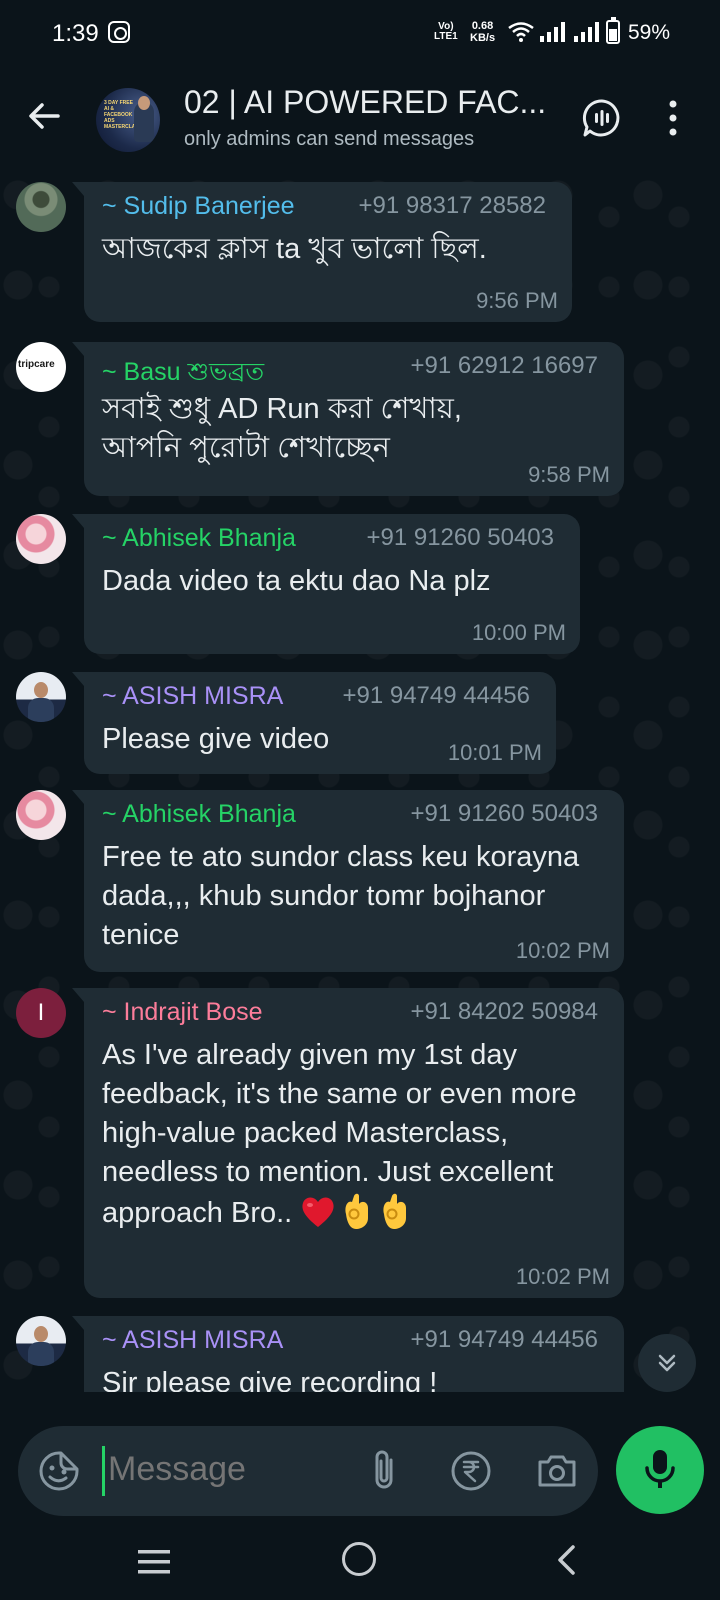 This screenshot has width=720, height=1600. What do you see at coordinates (602, 118) in the screenshot?
I see `voice-chat-icon` at bounding box center [602, 118].